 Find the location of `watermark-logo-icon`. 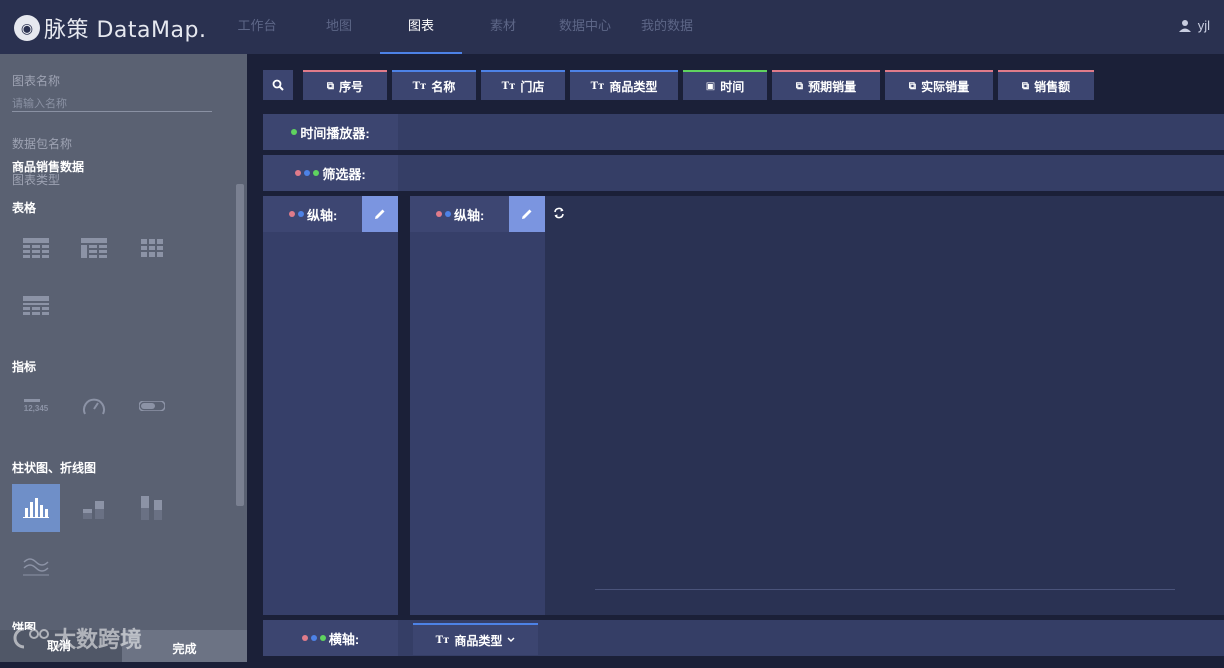

watermark-logo-icon is located at coordinates (31, 638).